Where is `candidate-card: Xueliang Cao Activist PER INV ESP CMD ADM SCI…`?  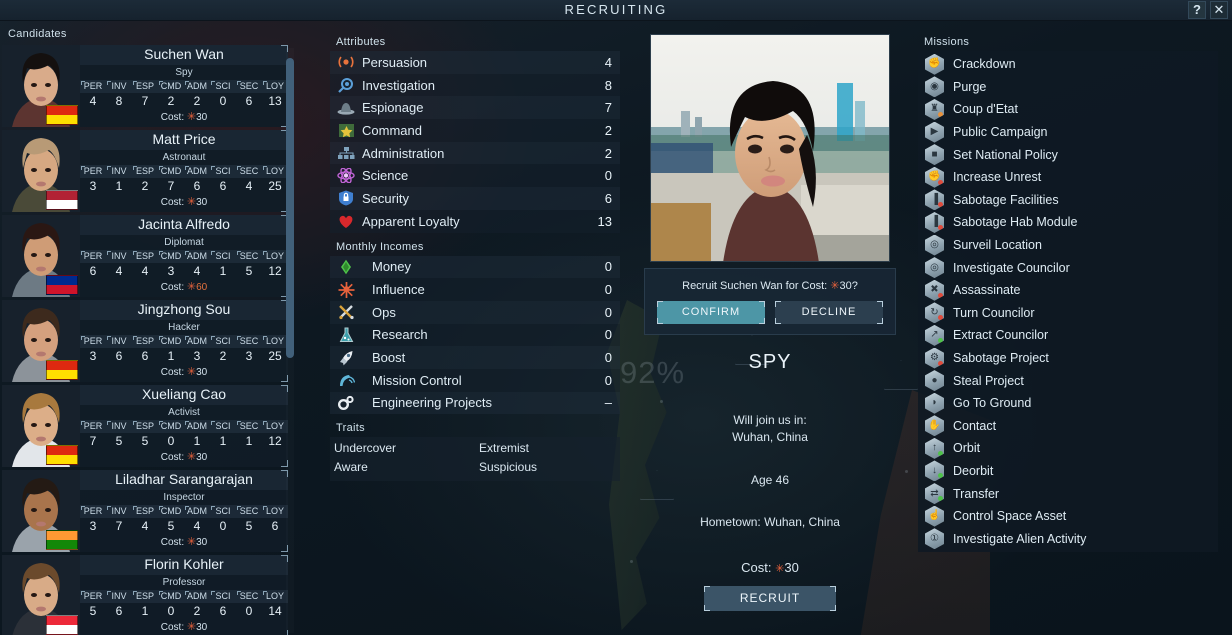
candidate-card: Xueliang Cao Activist PER INV ESP CMD ADM SCI… is located at coordinates (145, 426).